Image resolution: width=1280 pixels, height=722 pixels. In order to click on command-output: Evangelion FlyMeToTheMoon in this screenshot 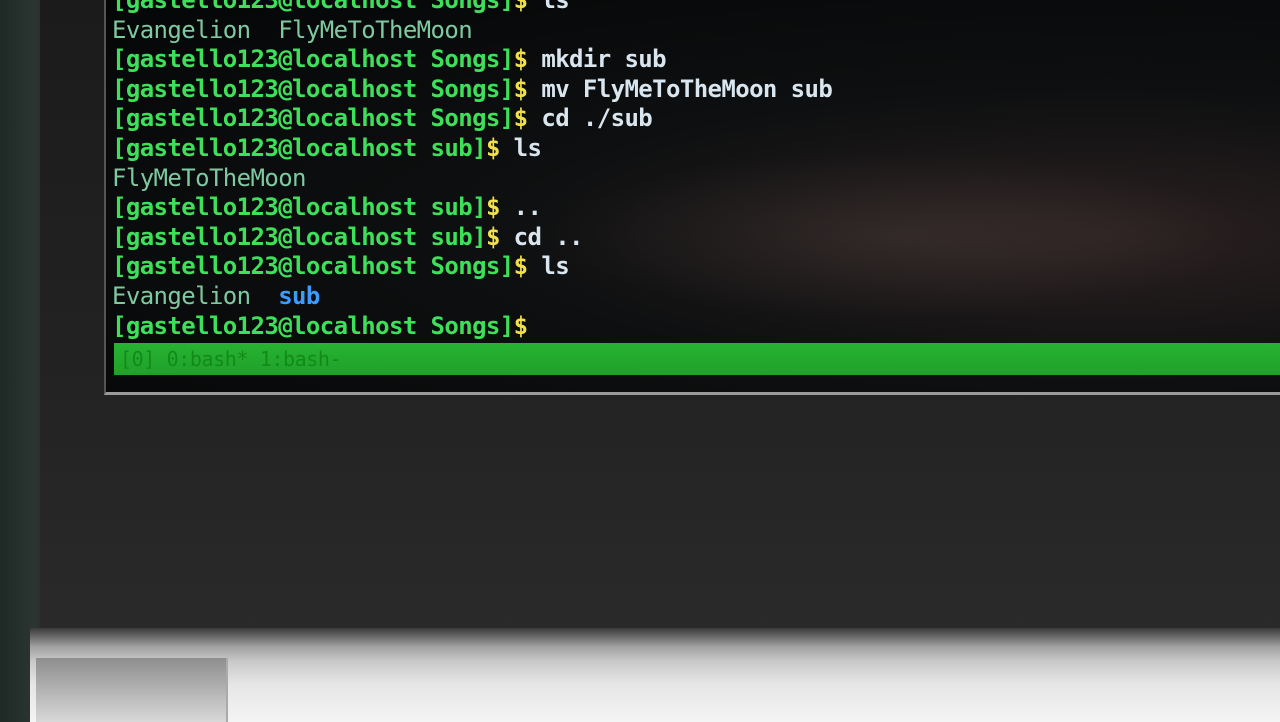, I will do `click(292, 29)`.